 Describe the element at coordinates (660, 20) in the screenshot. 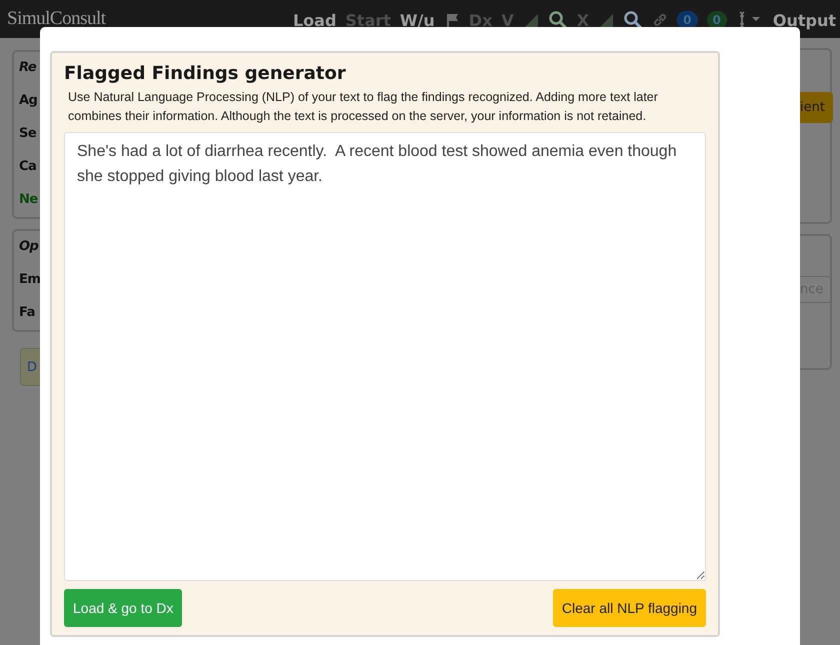

I see `link-icon` at that location.